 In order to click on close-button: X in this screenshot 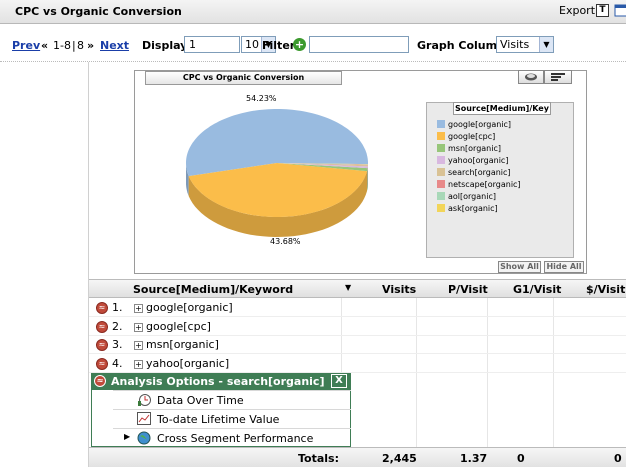, I will do `click(339, 381)`.